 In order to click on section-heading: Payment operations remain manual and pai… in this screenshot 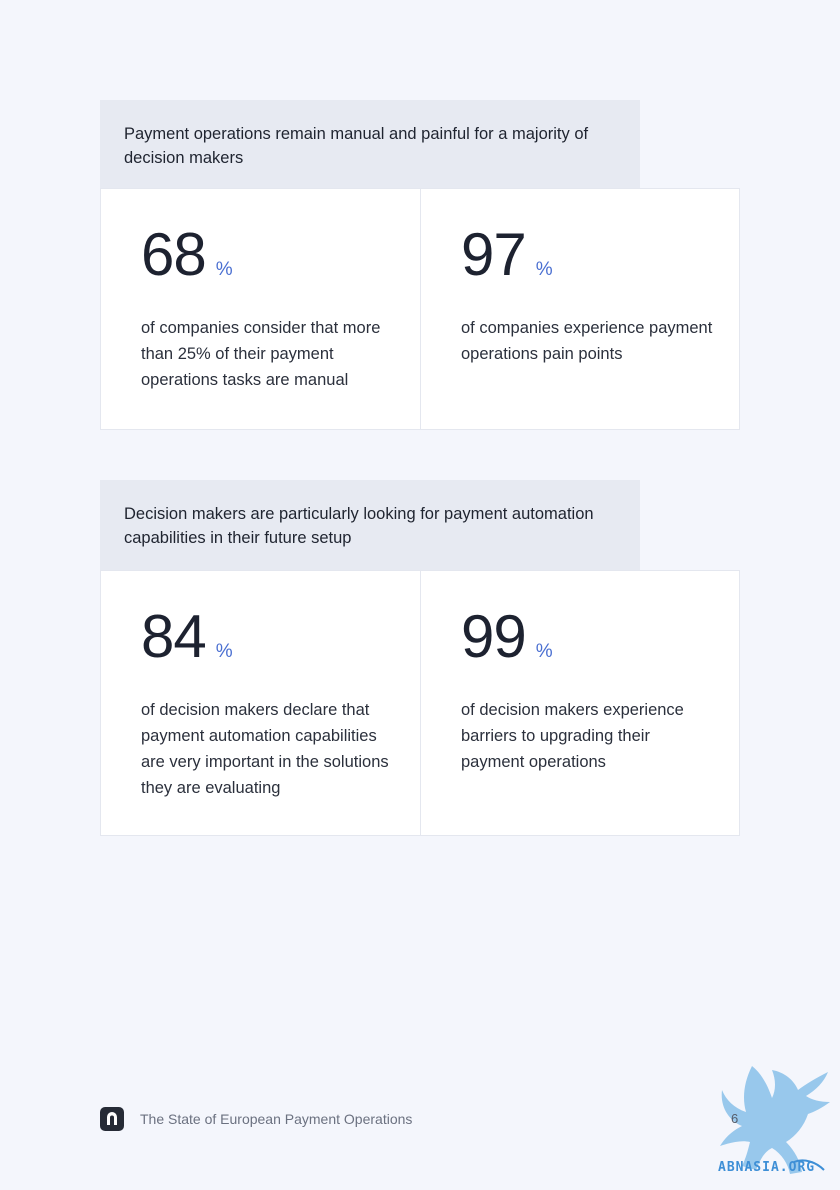, I will do `click(370, 144)`.